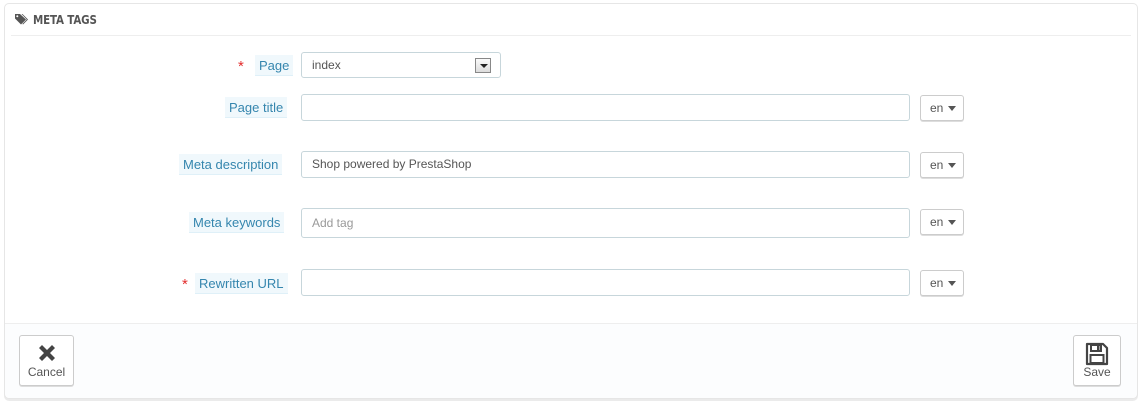 The height and width of the screenshot is (406, 1142). Describe the element at coordinates (274, 65) in the screenshot. I see `page-label: Page` at that location.